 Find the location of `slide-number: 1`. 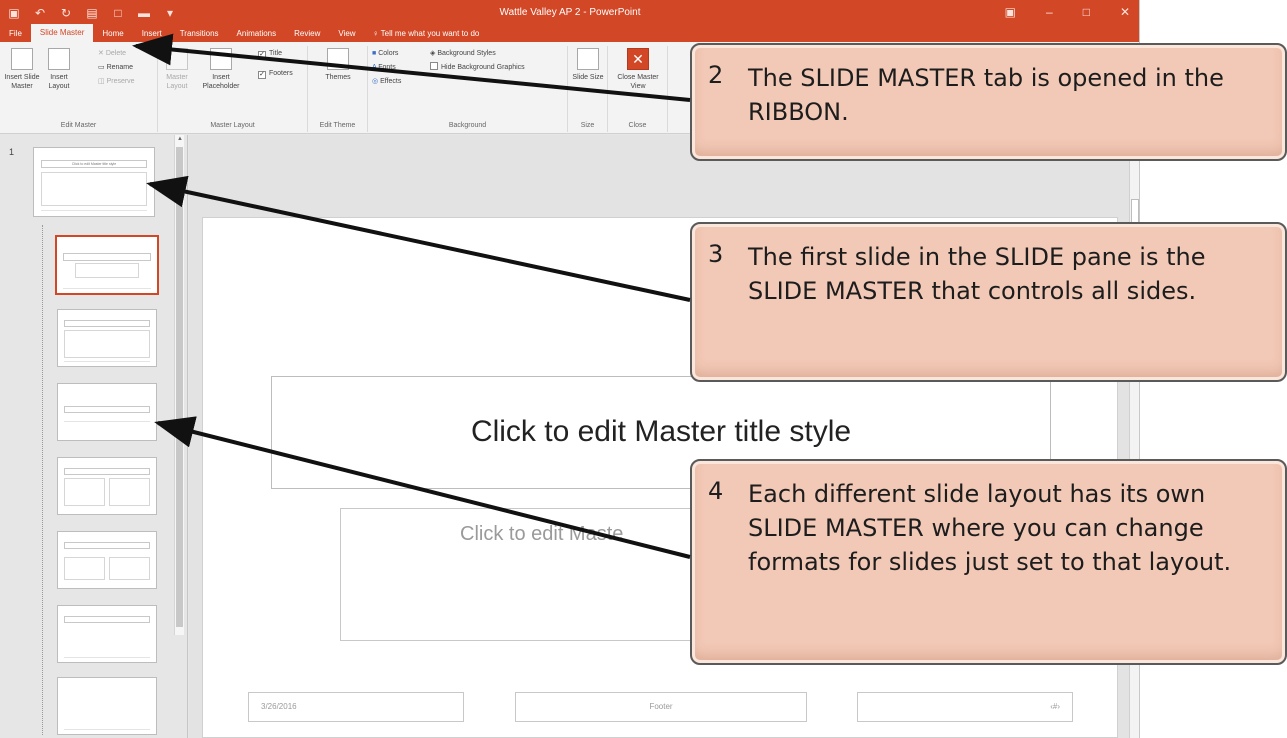

slide-number: 1 is located at coordinates (12, 152).